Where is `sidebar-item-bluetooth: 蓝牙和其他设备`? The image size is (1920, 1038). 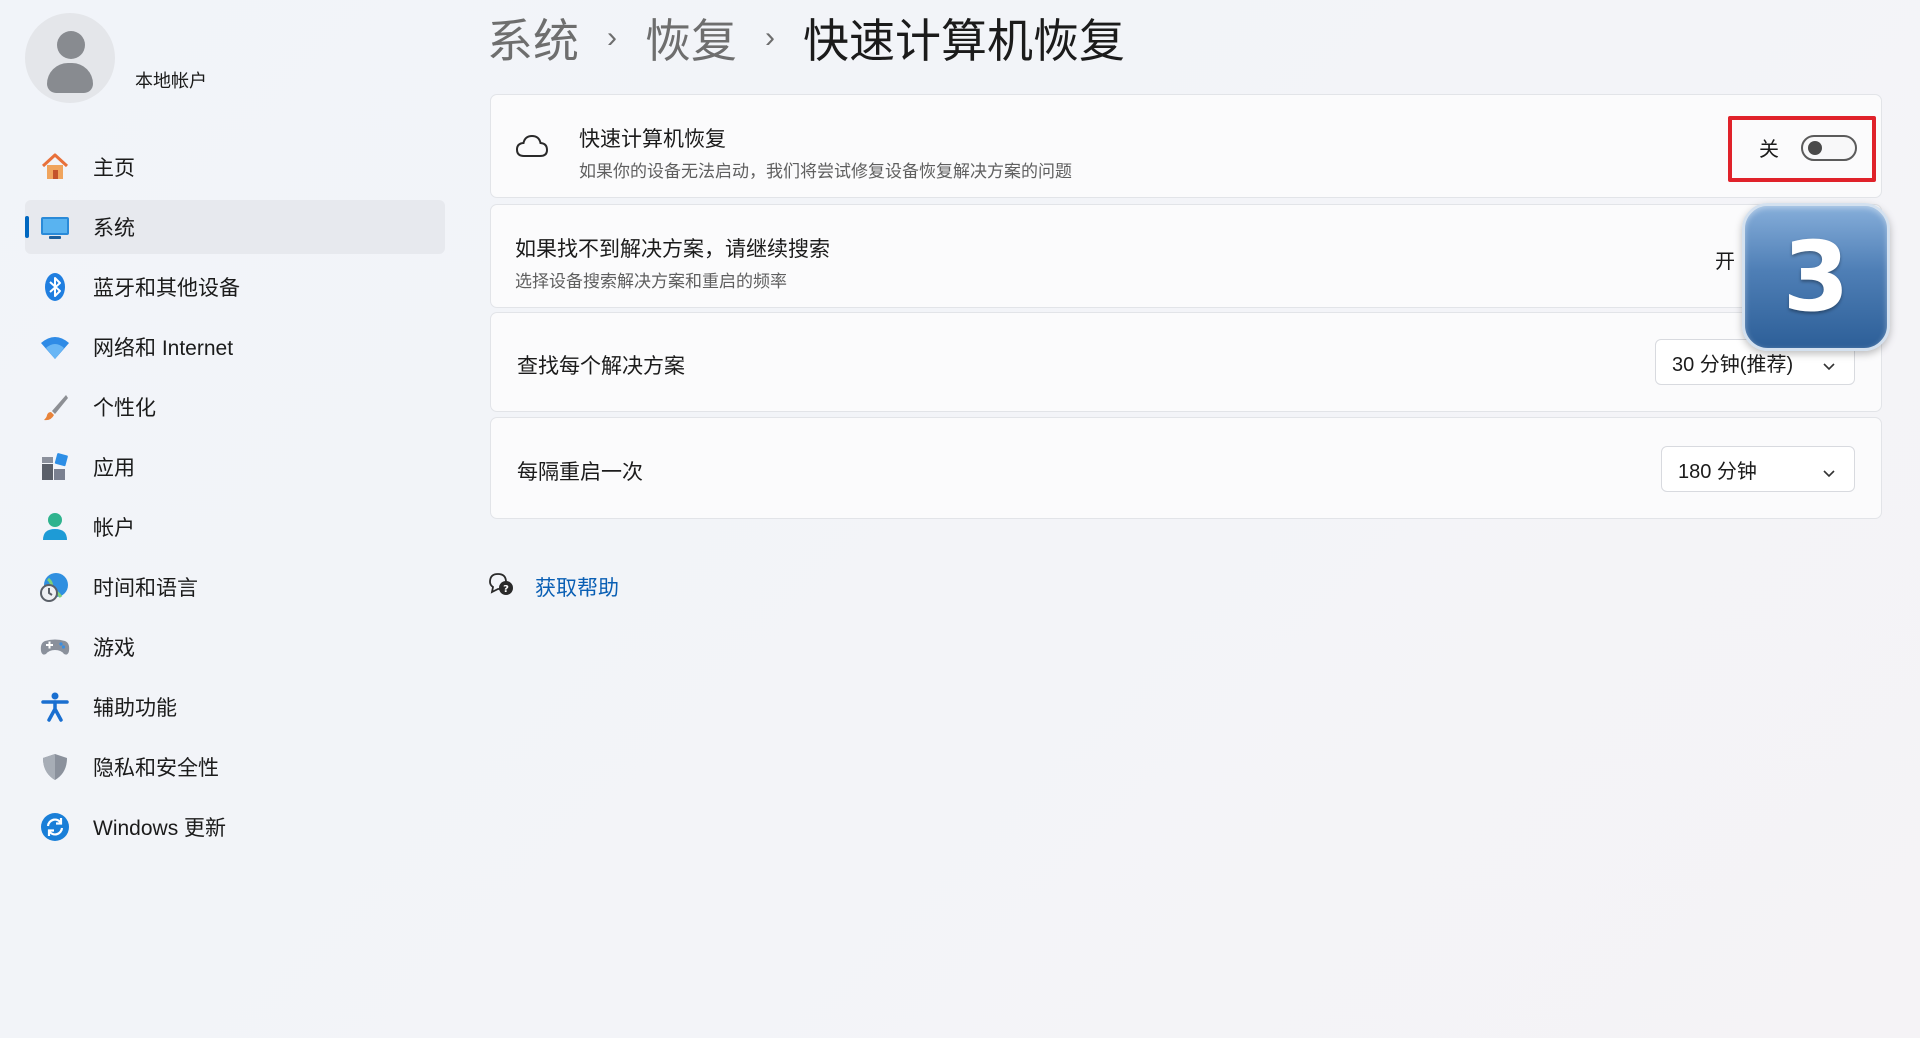 sidebar-item-bluetooth: 蓝牙和其他设备 is located at coordinates (235, 287).